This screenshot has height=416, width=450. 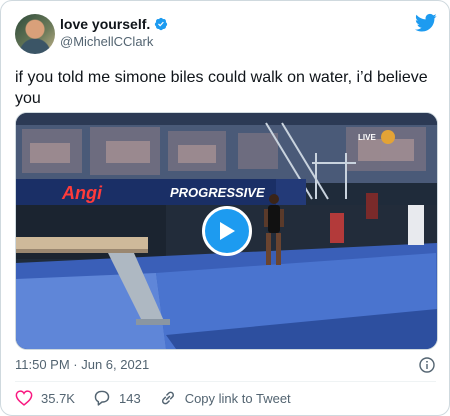 I want to click on avatar, so click(x=35, y=34).